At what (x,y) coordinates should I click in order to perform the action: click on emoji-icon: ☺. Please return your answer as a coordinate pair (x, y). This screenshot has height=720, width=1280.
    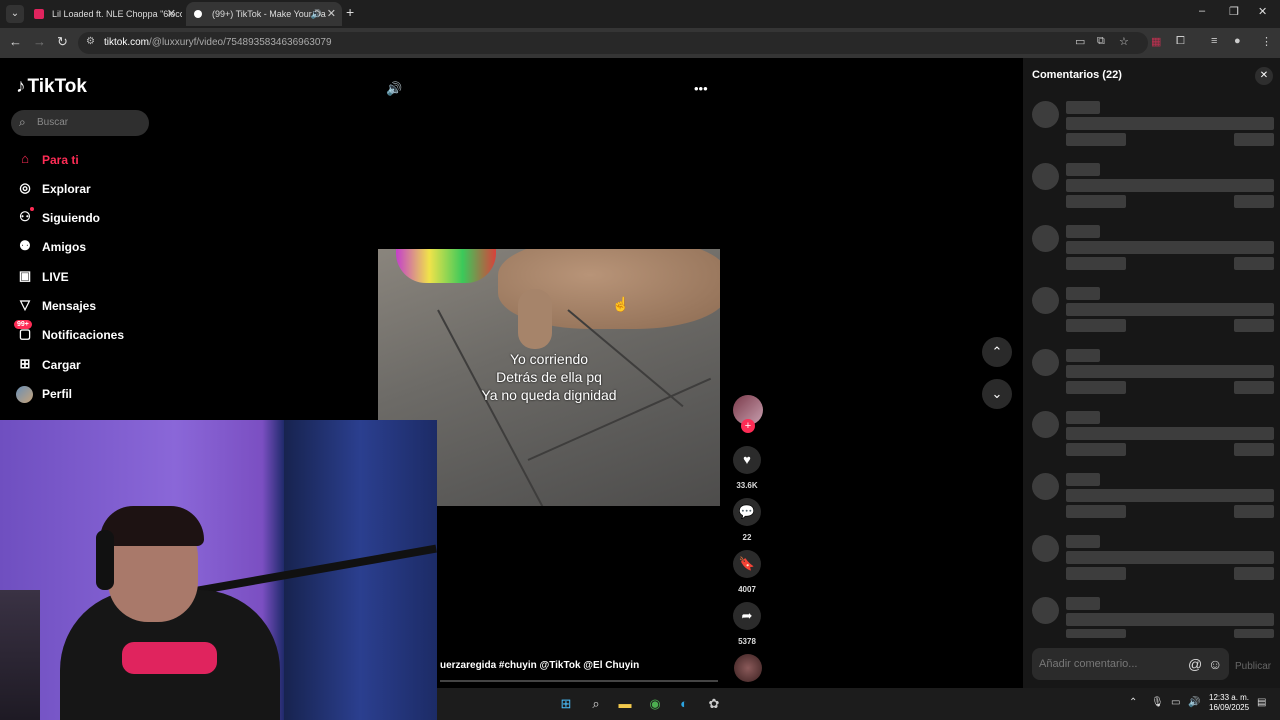
    Looking at the image, I should click on (1215, 664).